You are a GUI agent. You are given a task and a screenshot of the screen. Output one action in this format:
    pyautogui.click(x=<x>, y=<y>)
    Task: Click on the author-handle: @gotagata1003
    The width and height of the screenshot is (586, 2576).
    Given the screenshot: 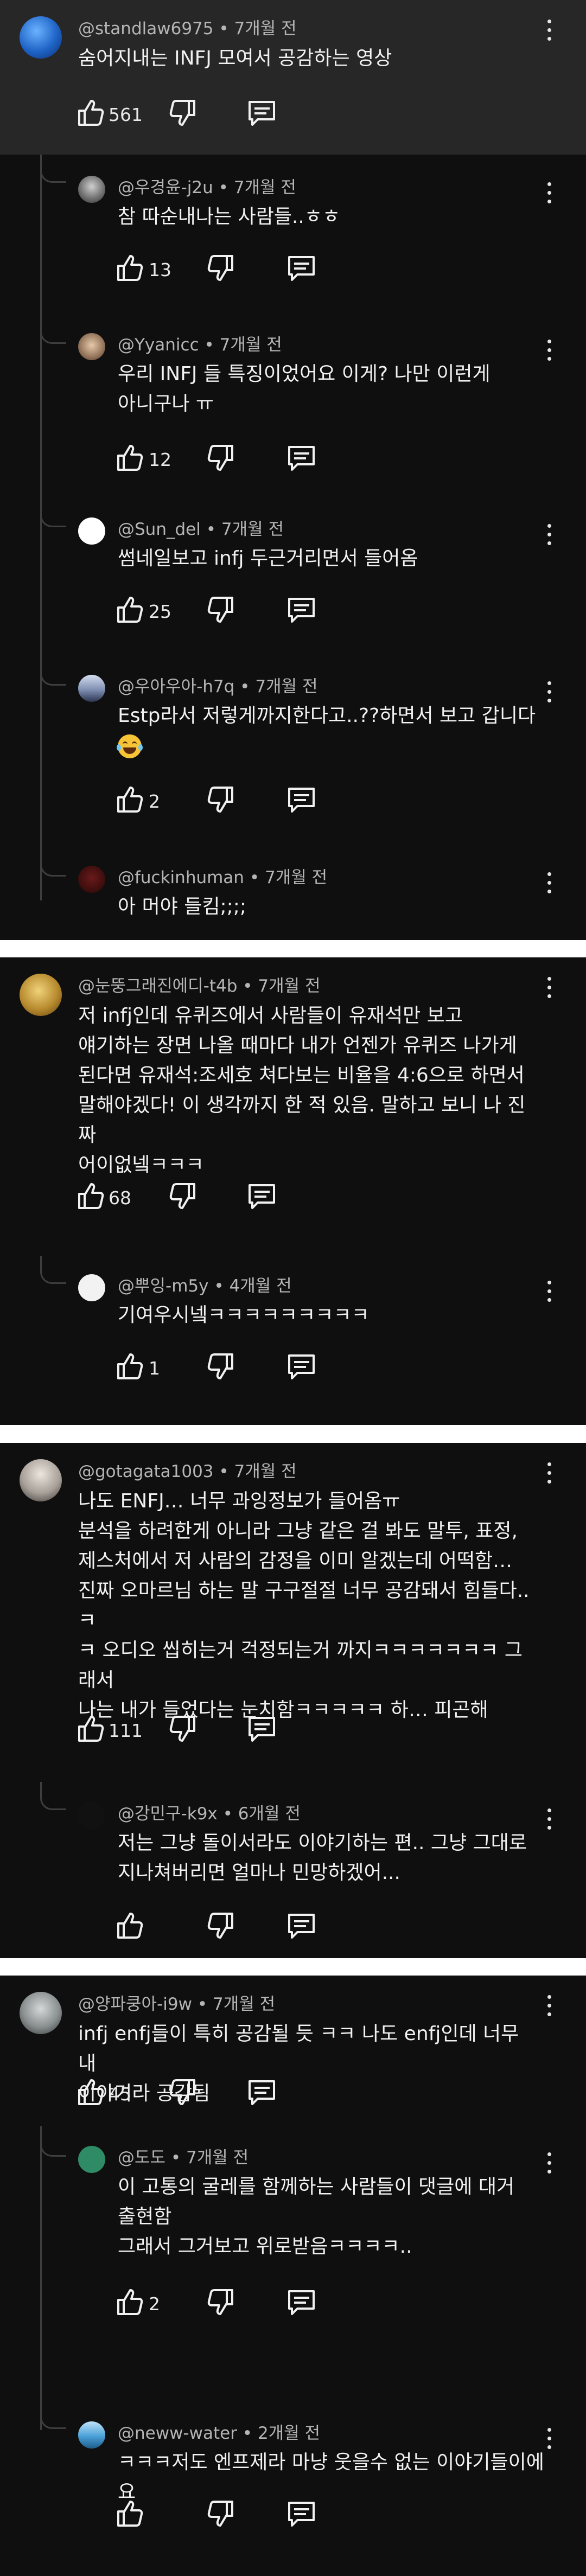 What is the action you would take?
    pyautogui.click(x=146, y=1471)
    